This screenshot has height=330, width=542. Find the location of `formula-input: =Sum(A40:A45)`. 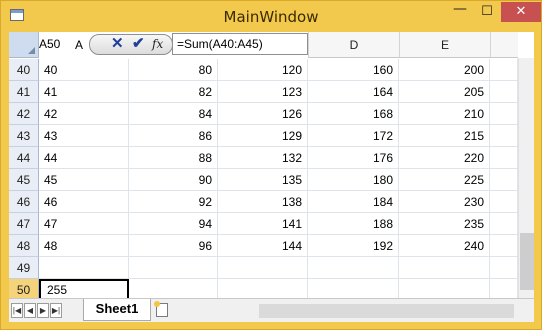

formula-input: =Sum(A40:A45) is located at coordinates (240, 44).